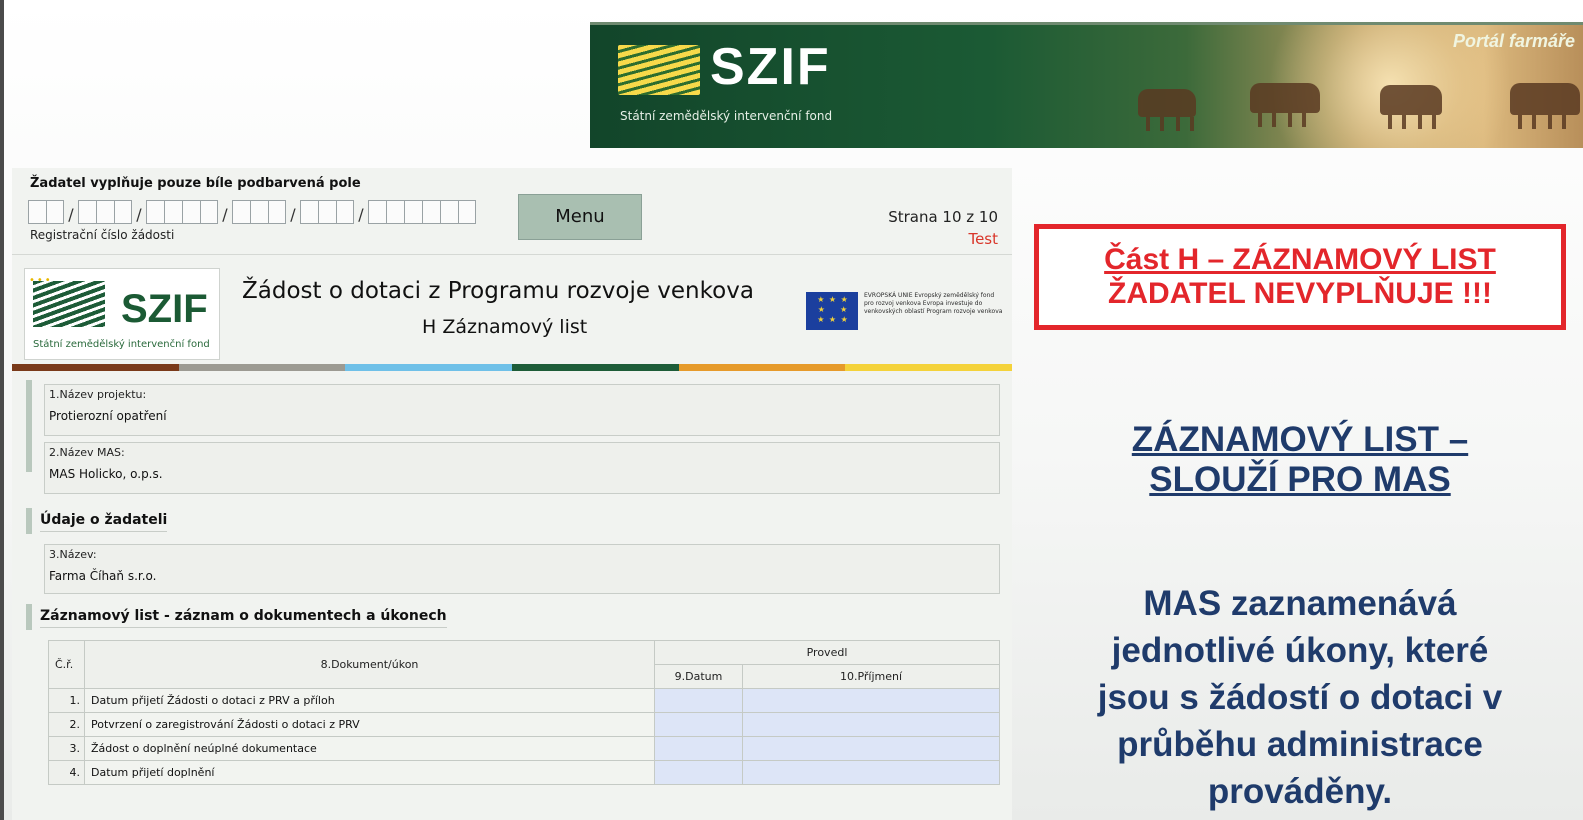  I want to click on panel-body-line-5: prováděny., so click(1300, 791).